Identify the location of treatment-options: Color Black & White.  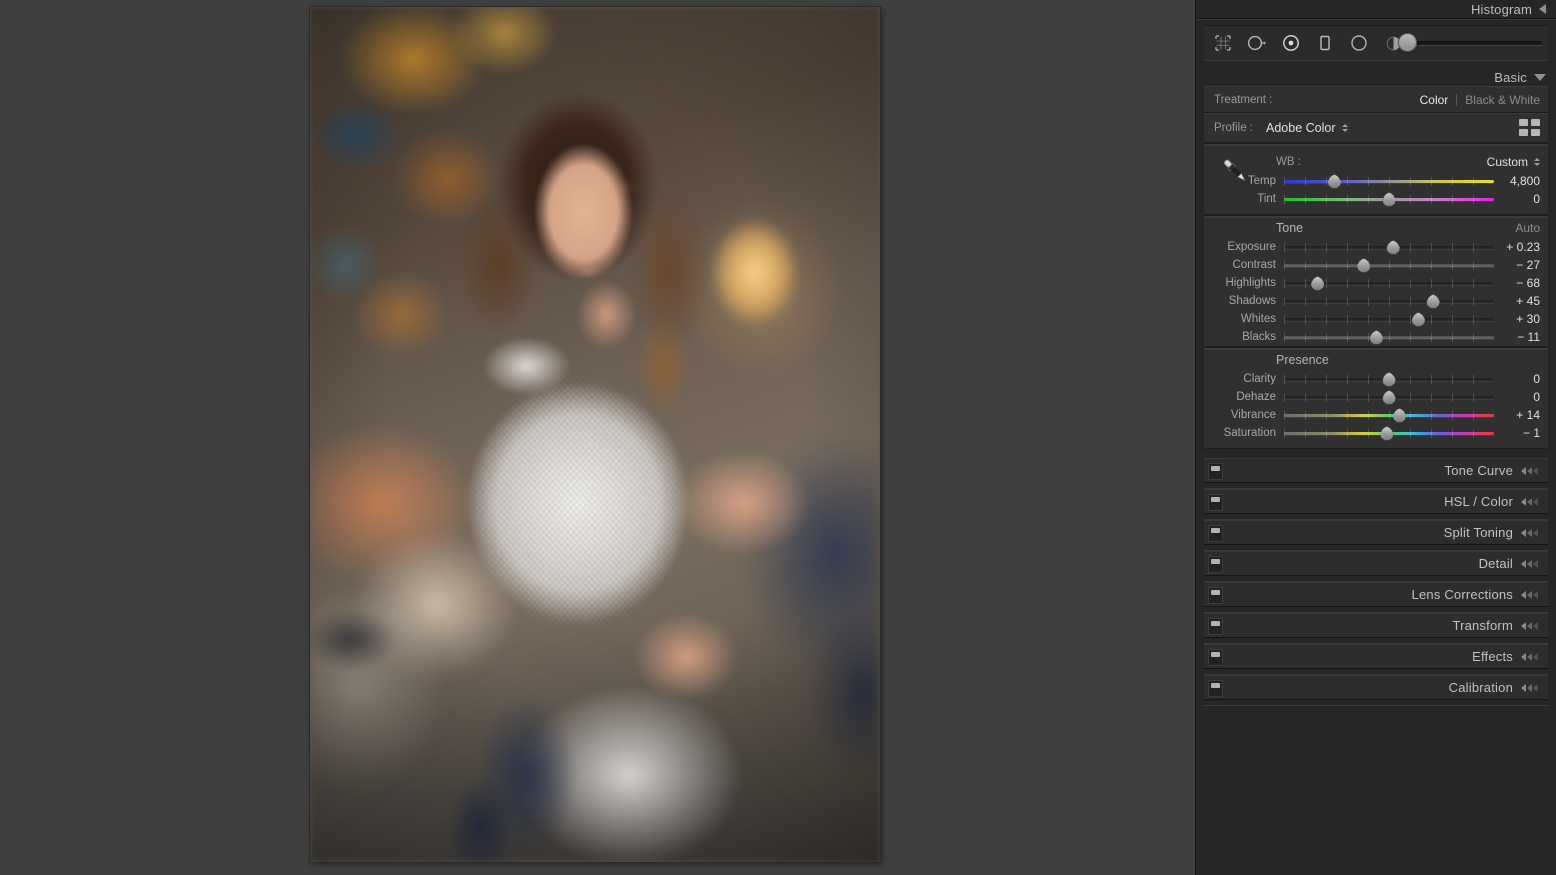
(1480, 100).